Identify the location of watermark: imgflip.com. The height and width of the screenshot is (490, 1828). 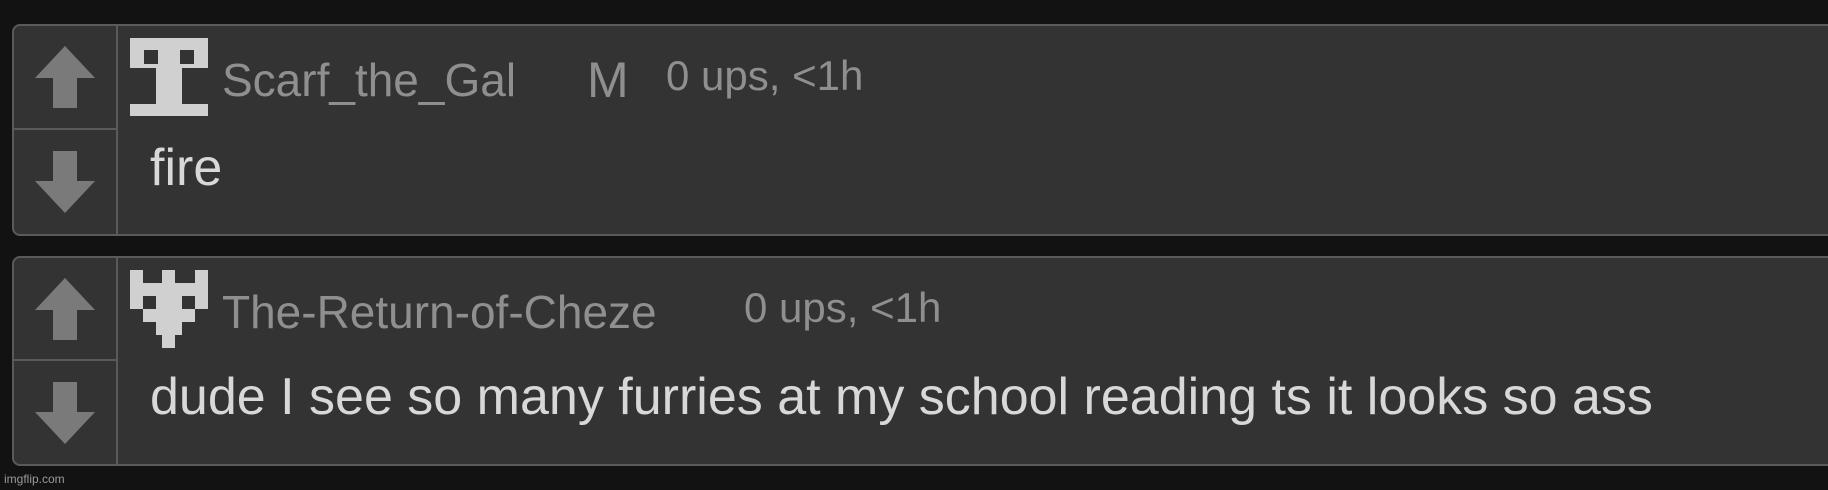
(34, 479).